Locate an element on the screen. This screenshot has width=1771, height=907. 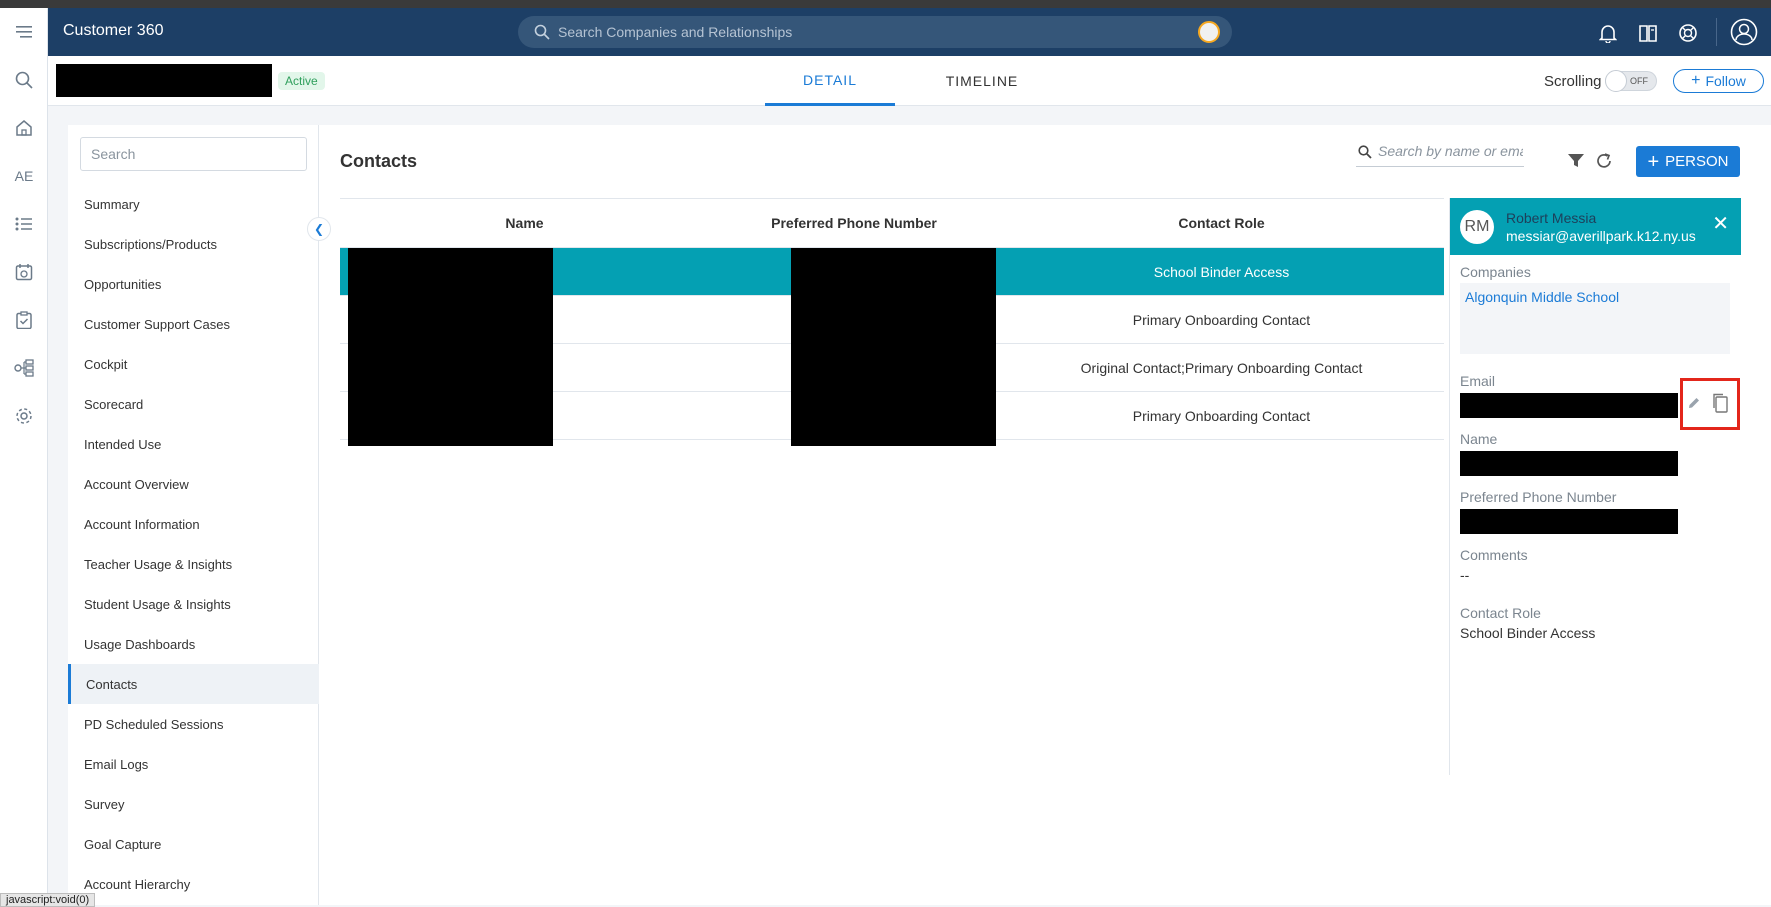
sidebar-item-cockpit: Cockpit is located at coordinates (193, 364).